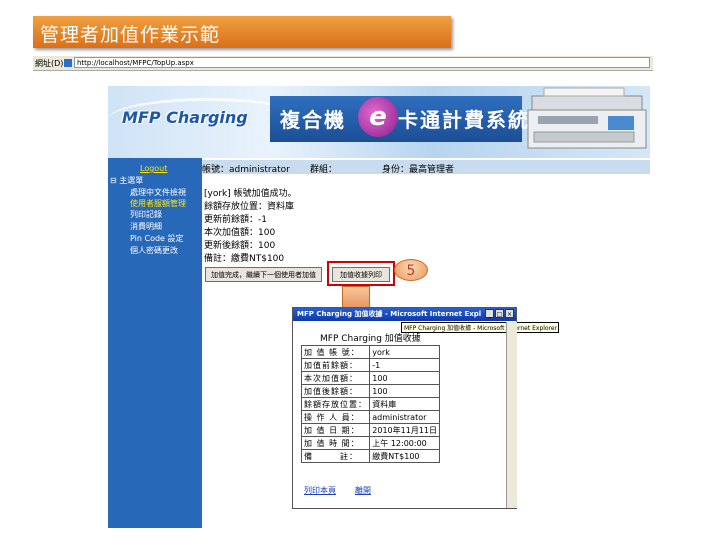 The height and width of the screenshot is (540, 720). What do you see at coordinates (49, 63) in the screenshot?
I see `address-label: 網址(D)` at bounding box center [49, 63].